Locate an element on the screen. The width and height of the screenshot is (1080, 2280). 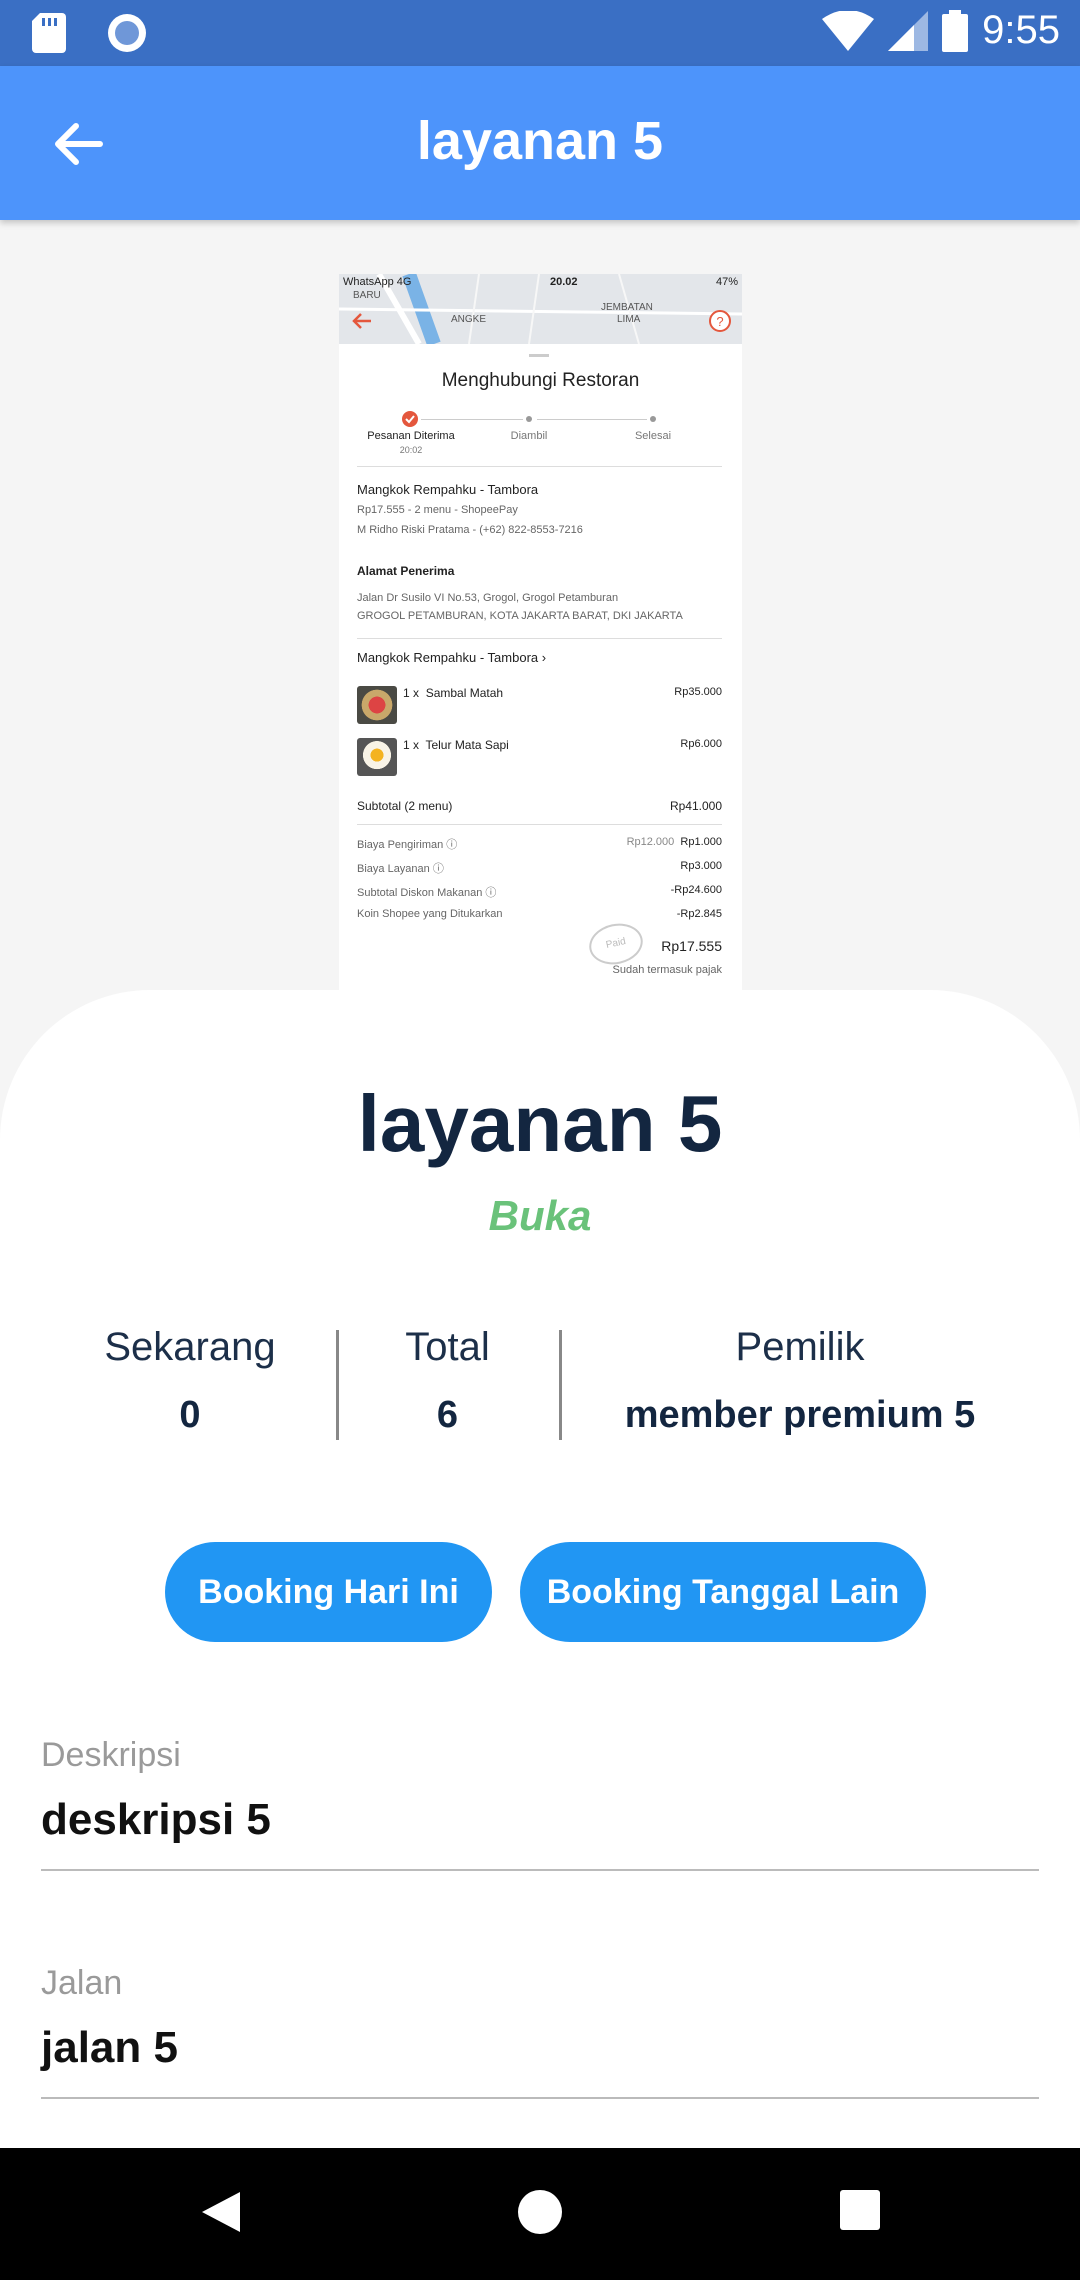
street-field: Jalan jalan 5 is located at coordinates (540, 2031).